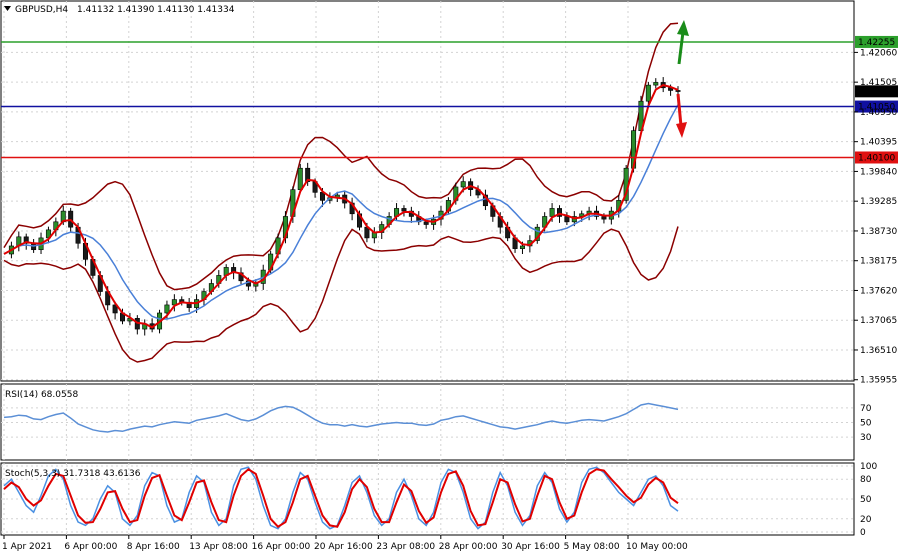 The height and width of the screenshot is (557, 900). What do you see at coordinates (876, 92) in the screenshot?
I see `current-price-label: 1.41334` at bounding box center [876, 92].